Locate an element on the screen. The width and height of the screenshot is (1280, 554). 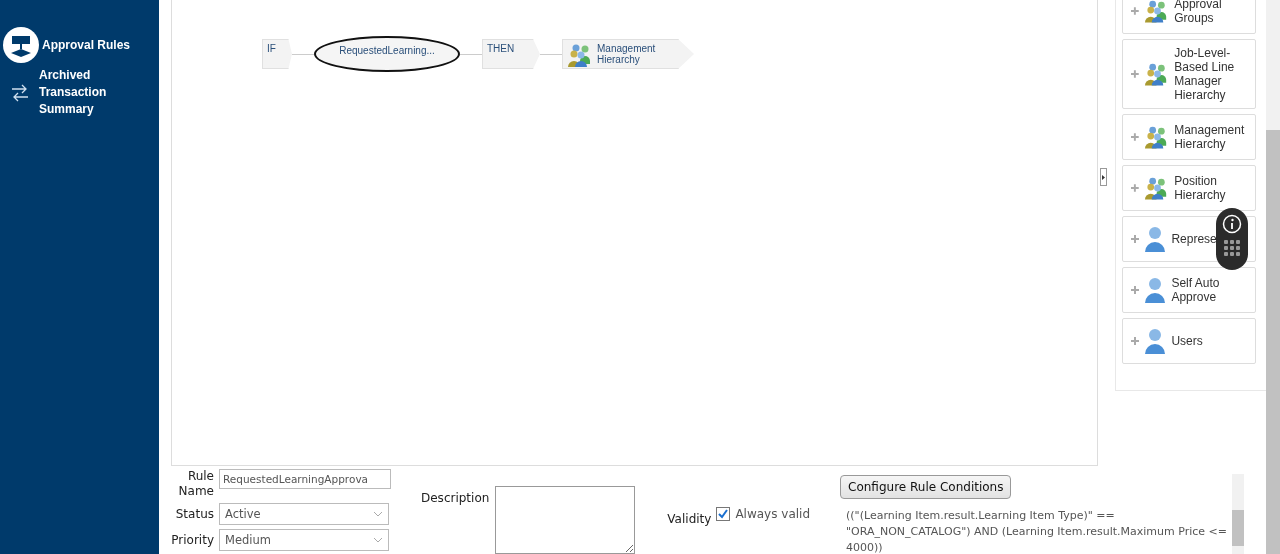
grid-icon is located at coordinates (1232, 248).